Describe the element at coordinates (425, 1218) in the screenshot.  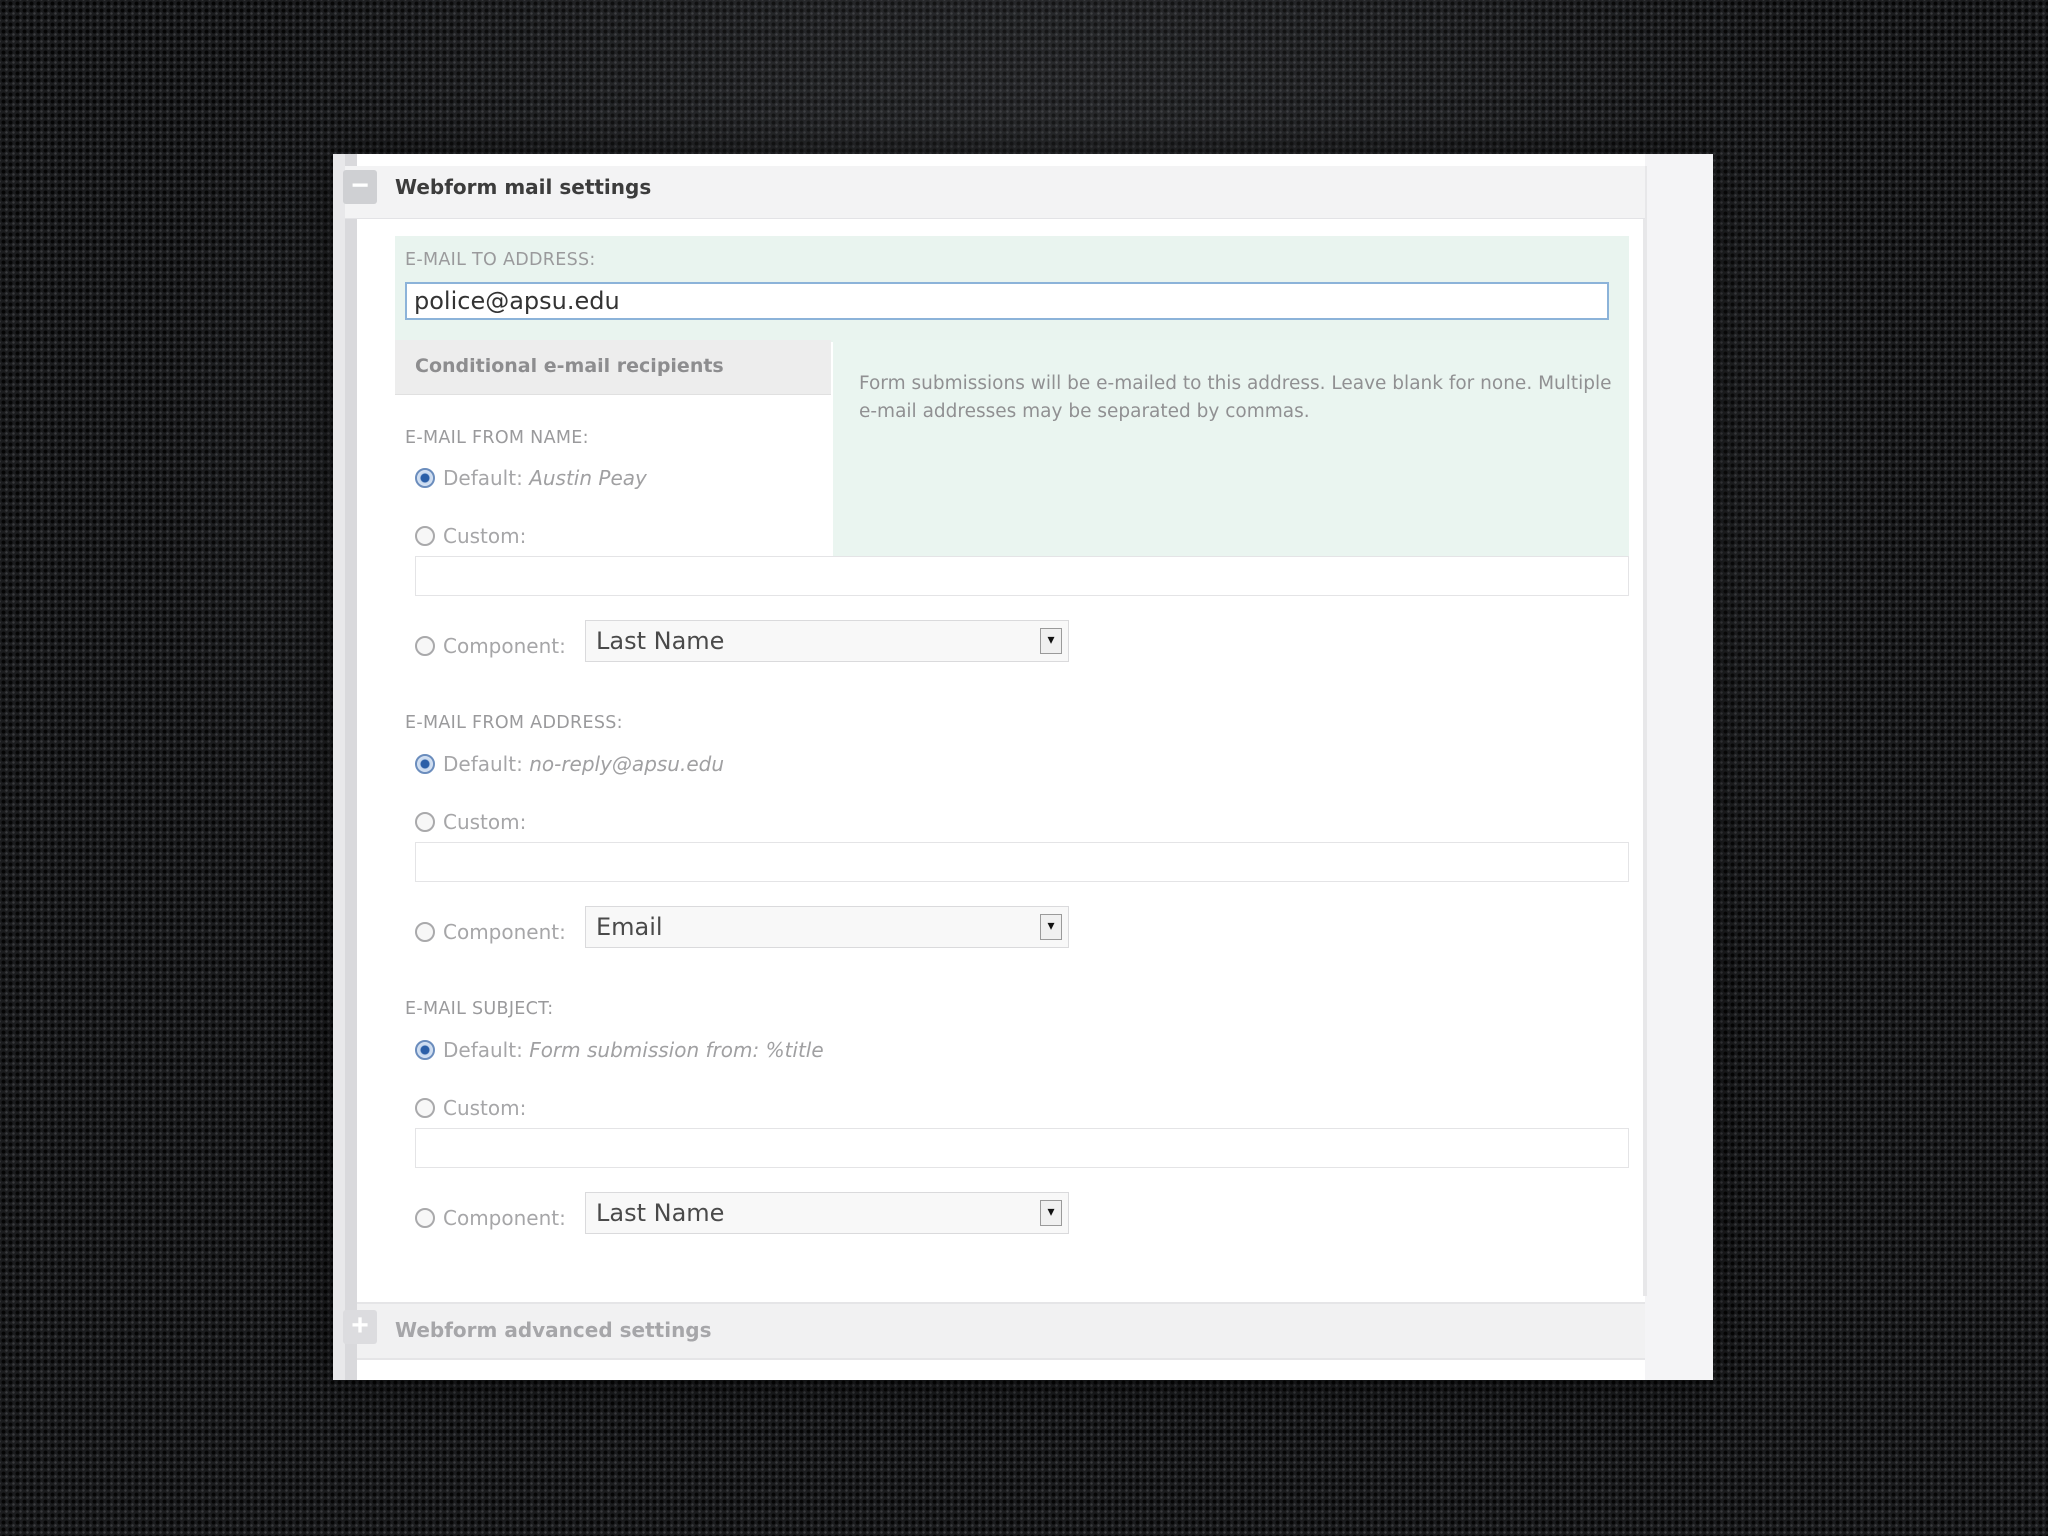
I see `subject-component-radio` at that location.